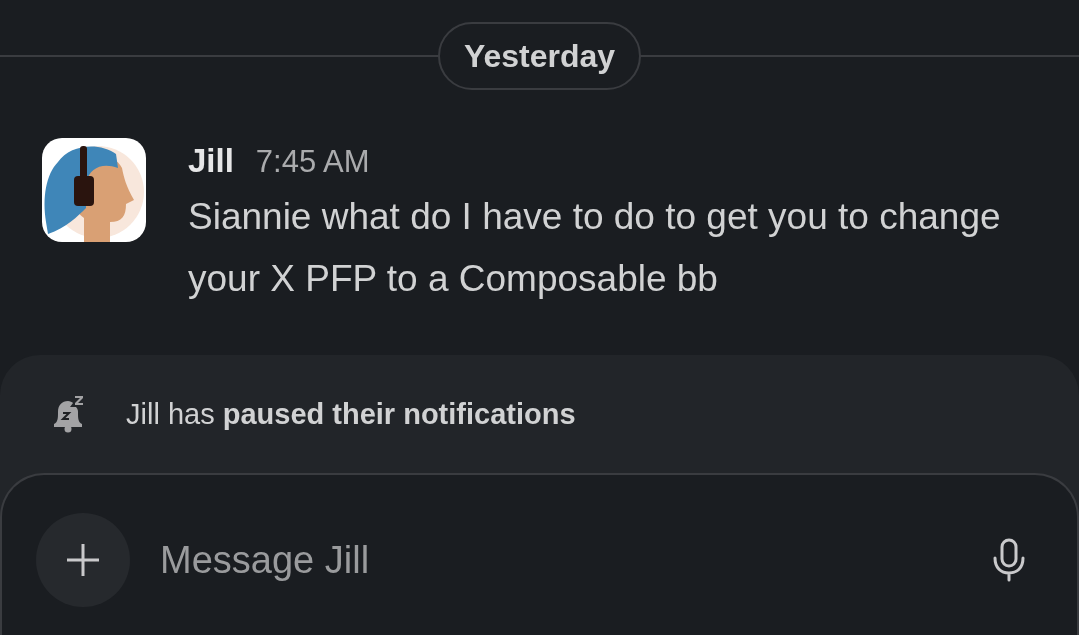 The width and height of the screenshot is (1079, 635). Describe the element at coordinates (574, 560) in the screenshot. I see `message-input: Message Jill` at that location.